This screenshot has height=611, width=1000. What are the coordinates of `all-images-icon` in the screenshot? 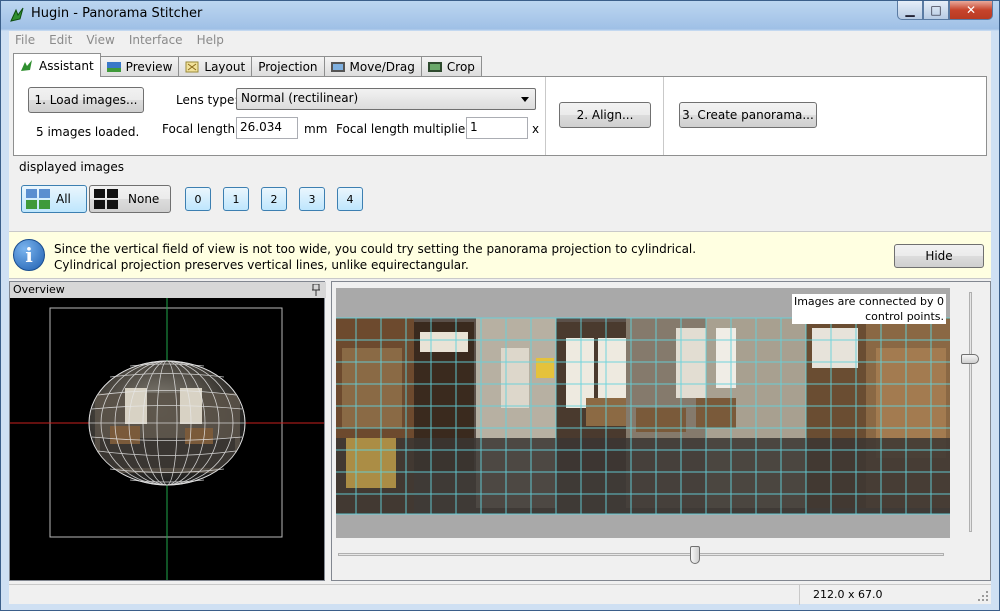 It's located at (38, 199).